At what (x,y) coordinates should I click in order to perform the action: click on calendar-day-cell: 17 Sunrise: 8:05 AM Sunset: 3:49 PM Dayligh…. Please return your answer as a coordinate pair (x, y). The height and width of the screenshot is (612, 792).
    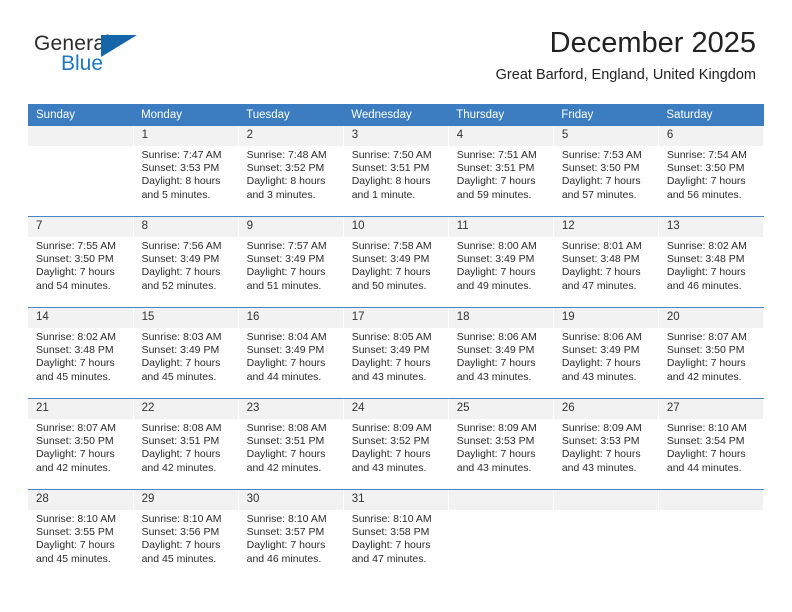
    Looking at the image, I should click on (396, 353).